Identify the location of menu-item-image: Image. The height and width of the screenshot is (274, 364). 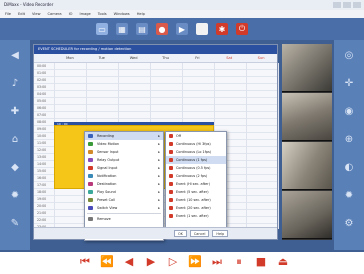
(85, 14).